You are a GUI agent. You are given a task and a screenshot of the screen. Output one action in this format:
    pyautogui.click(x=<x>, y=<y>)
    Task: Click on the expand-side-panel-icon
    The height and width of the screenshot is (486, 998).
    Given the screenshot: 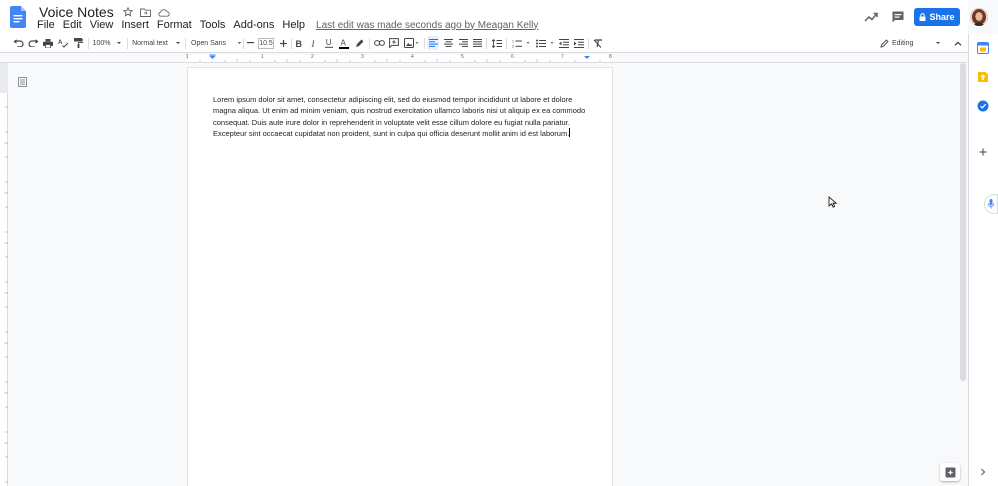 What is the action you would take?
    pyautogui.click(x=983, y=472)
    